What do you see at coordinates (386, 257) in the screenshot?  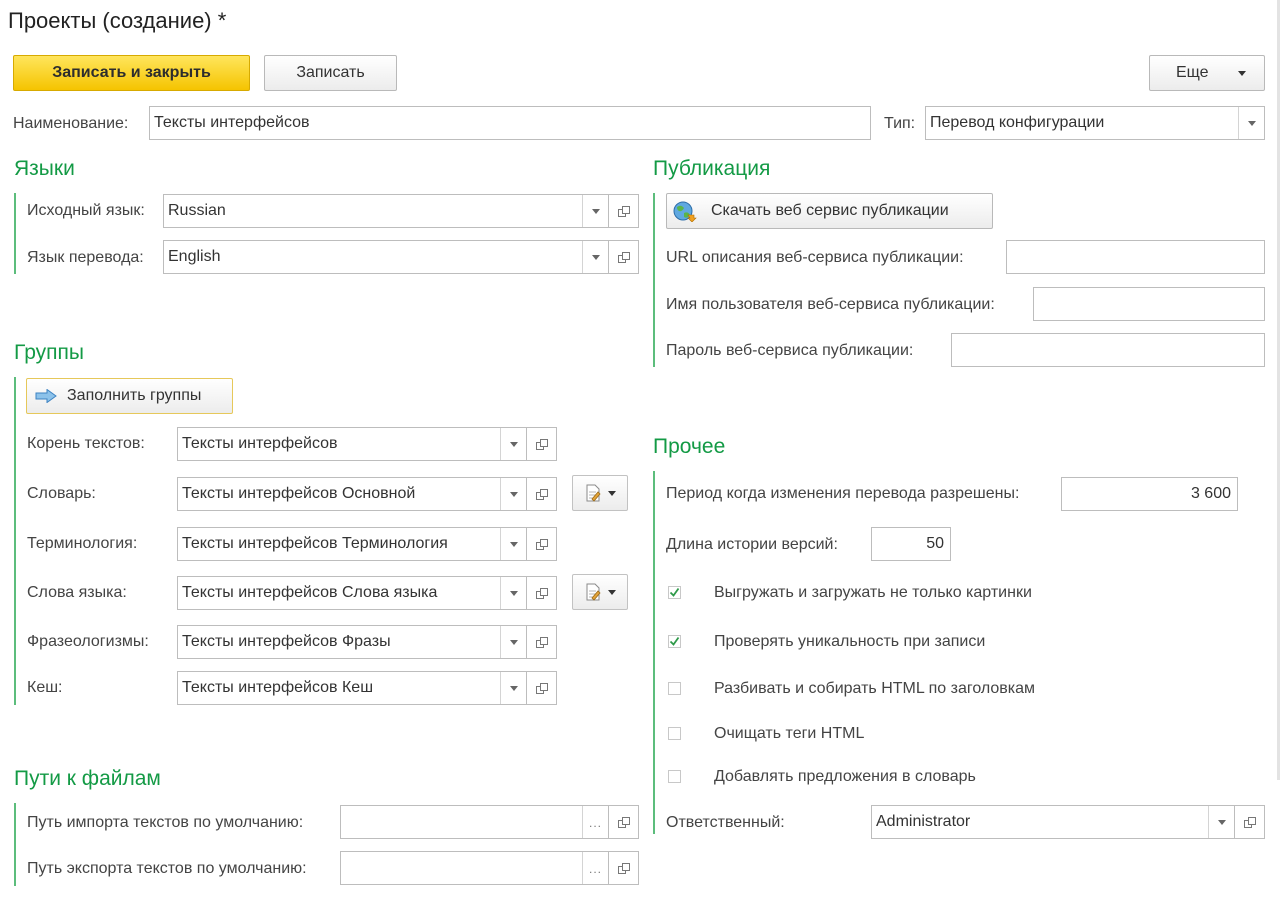 I see `target-language-select: English` at bounding box center [386, 257].